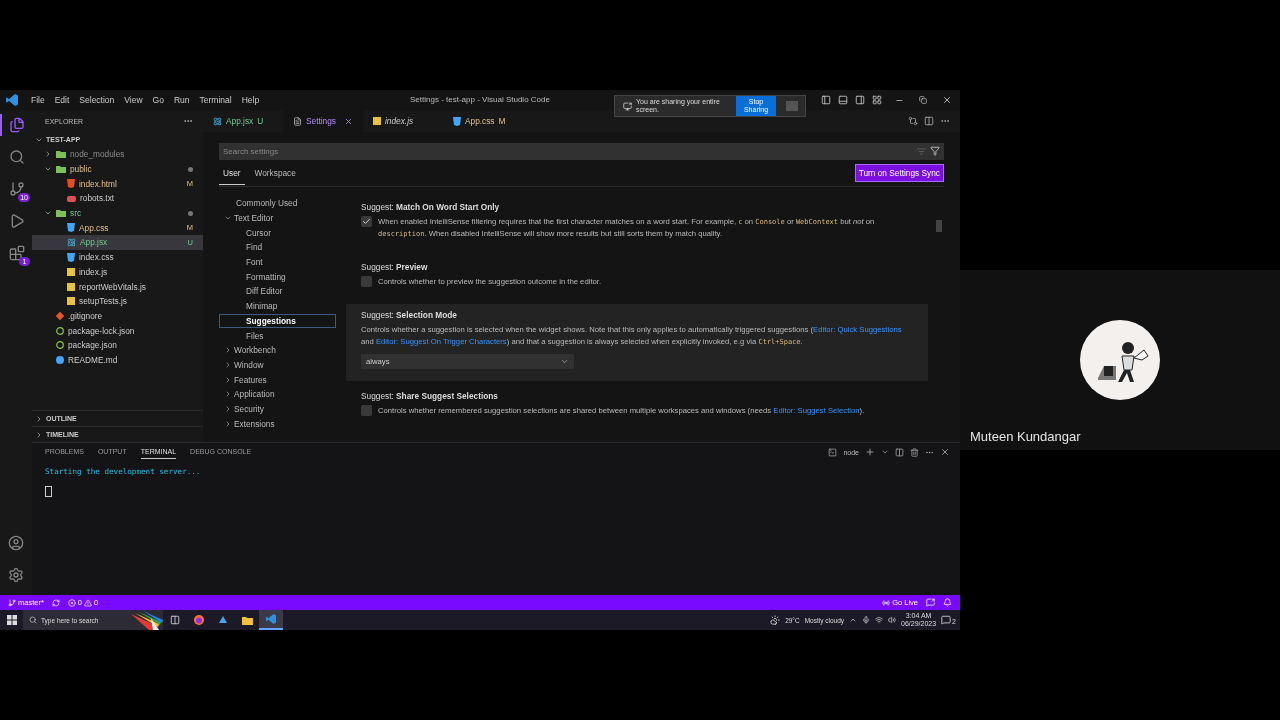 The height and width of the screenshot is (720, 1280). I want to click on menu-item: Go, so click(158, 100).